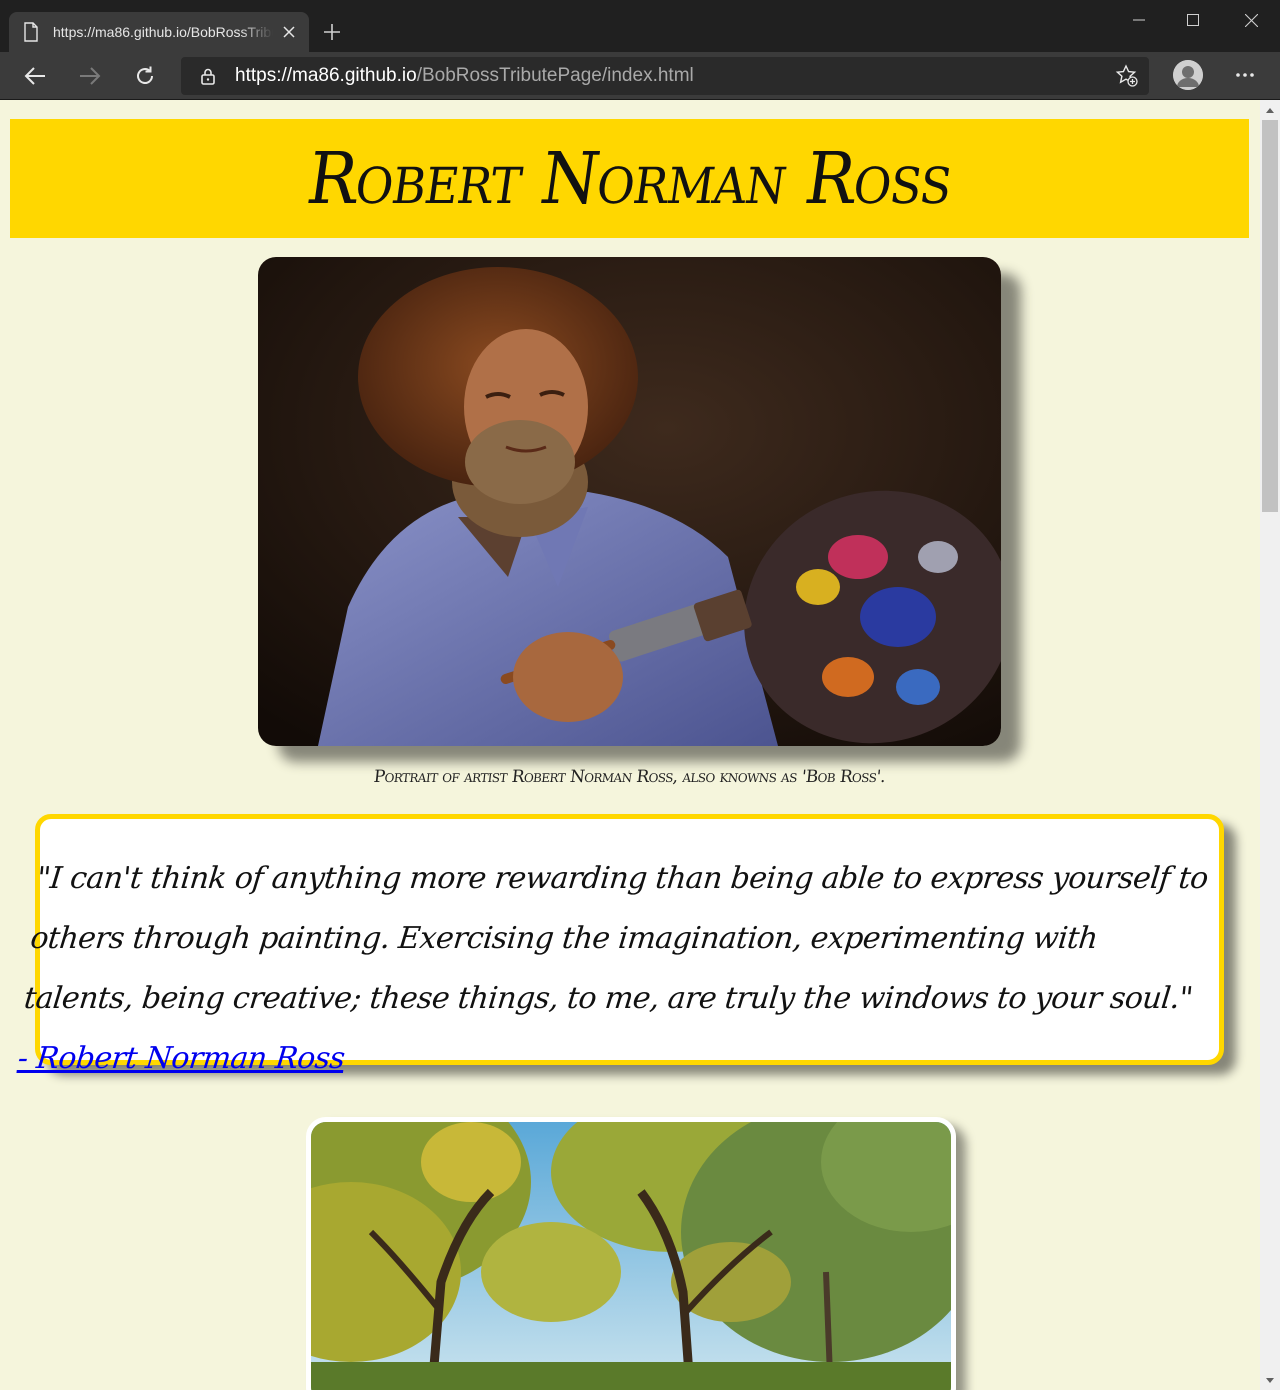 Image resolution: width=1280 pixels, height=1390 pixels. Describe the element at coordinates (1193, 20) in the screenshot. I see `maximize-icon` at that location.